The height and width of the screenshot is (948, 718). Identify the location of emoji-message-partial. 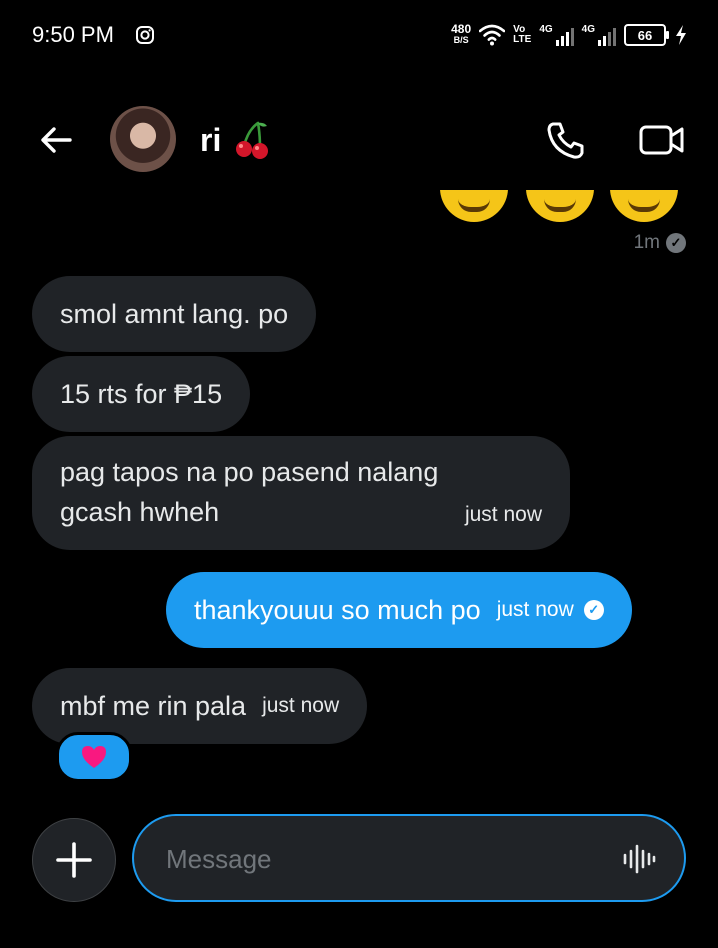
(560, 207).